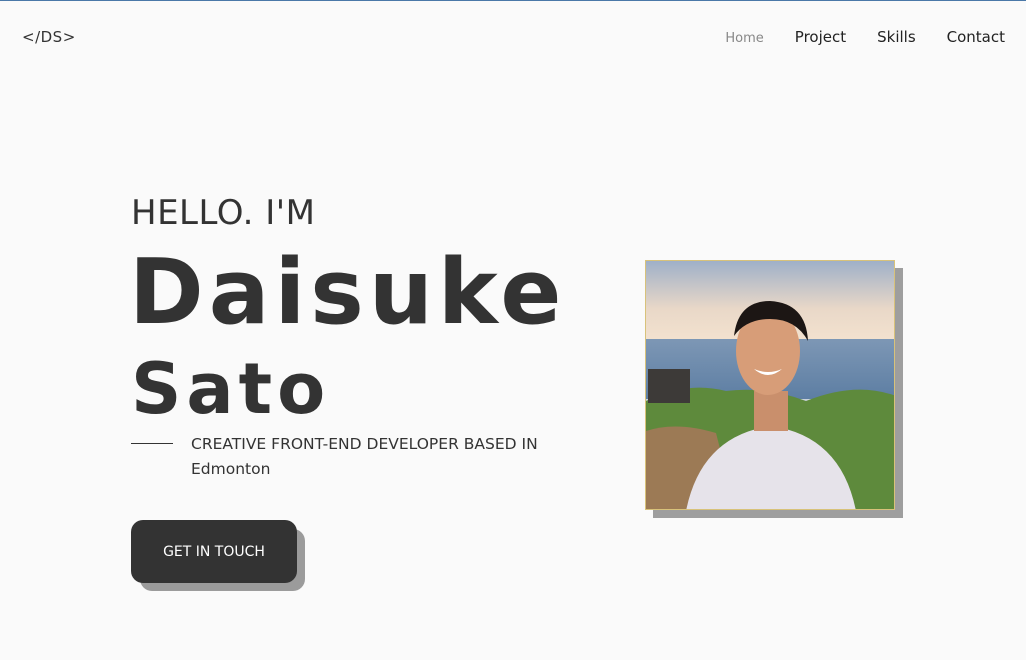 The height and width of the screenshot is (660, 1026). What do you see at coordinates (152, 443) in the screenshot?
I see `tagline-divider` at bounding box center [152, 443].